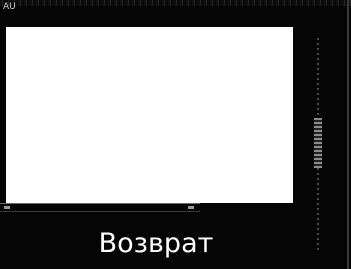 This screenshot has height=269, width=351. I want to click on scrollbar-thumb, so click(318, 143).